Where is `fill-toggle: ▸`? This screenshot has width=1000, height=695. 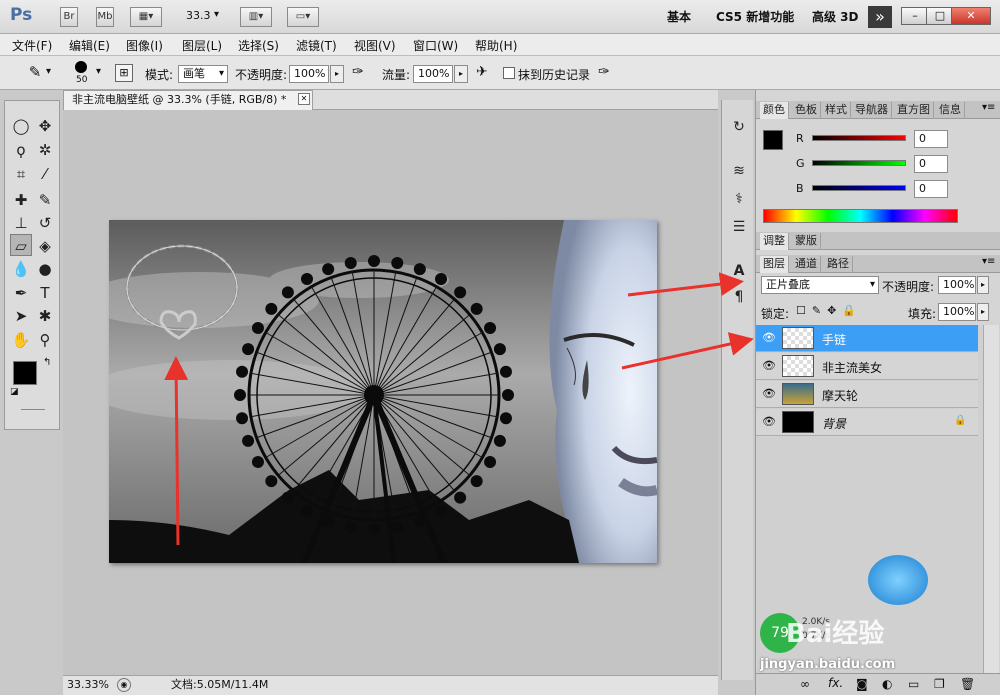
fill-toggle: ▸ is located at coordinates (983, 312).